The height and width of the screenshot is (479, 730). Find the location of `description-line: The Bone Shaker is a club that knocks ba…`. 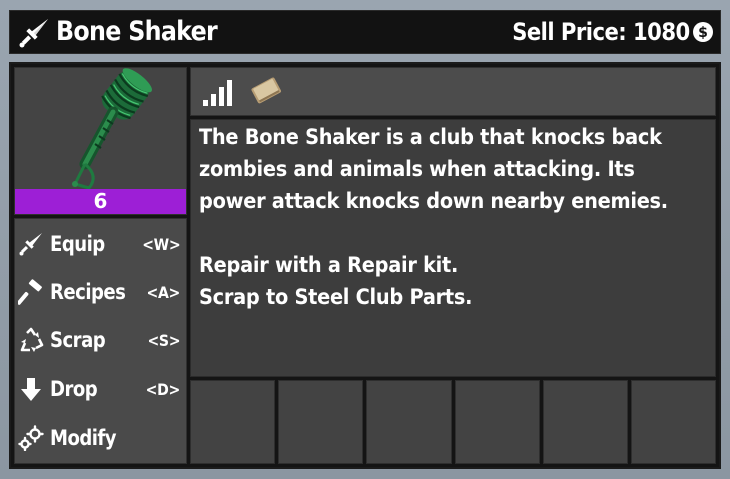

description-line: The Bone Shaker is a club that knocks ba… is located at coordinates (430, 137).